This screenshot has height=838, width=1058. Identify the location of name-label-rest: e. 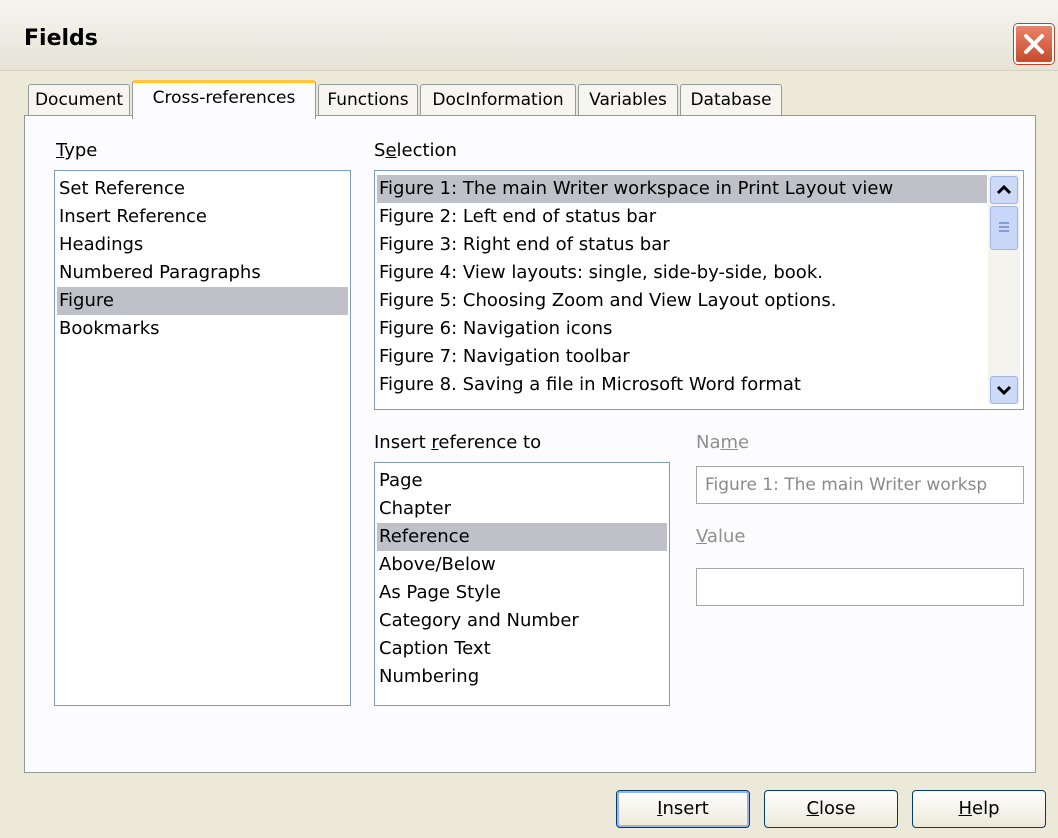
(744, 442).